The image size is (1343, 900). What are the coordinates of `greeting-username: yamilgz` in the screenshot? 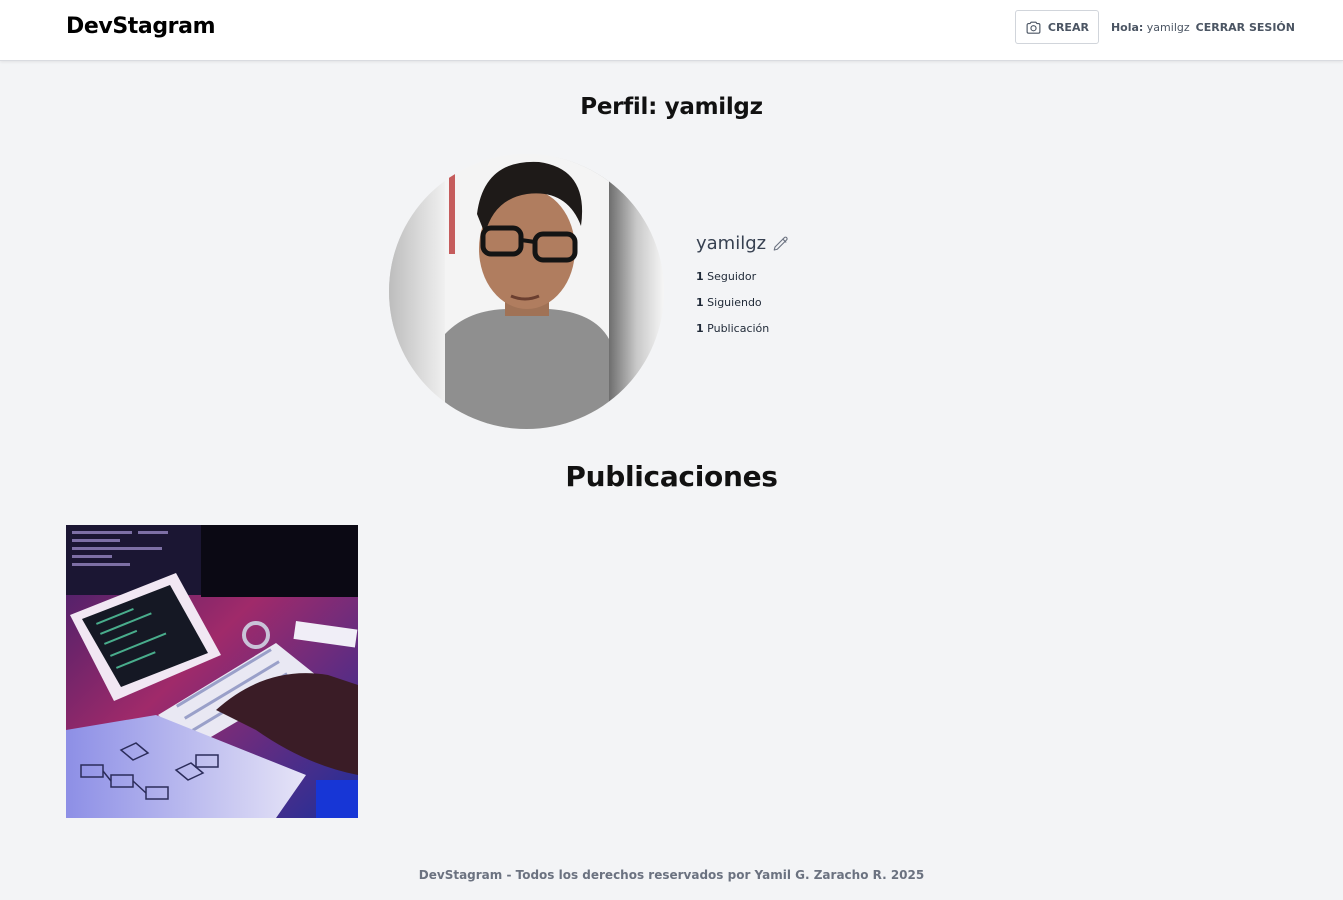 It's located at (1168, 27).